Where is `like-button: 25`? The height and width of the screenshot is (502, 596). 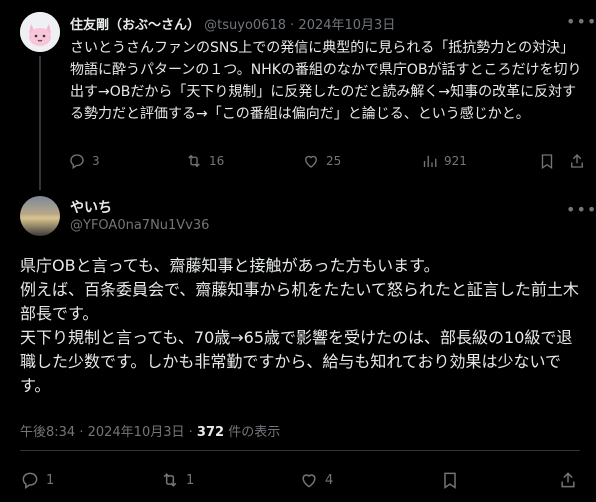 like-button: 25 is located at coordinates (321, 161).